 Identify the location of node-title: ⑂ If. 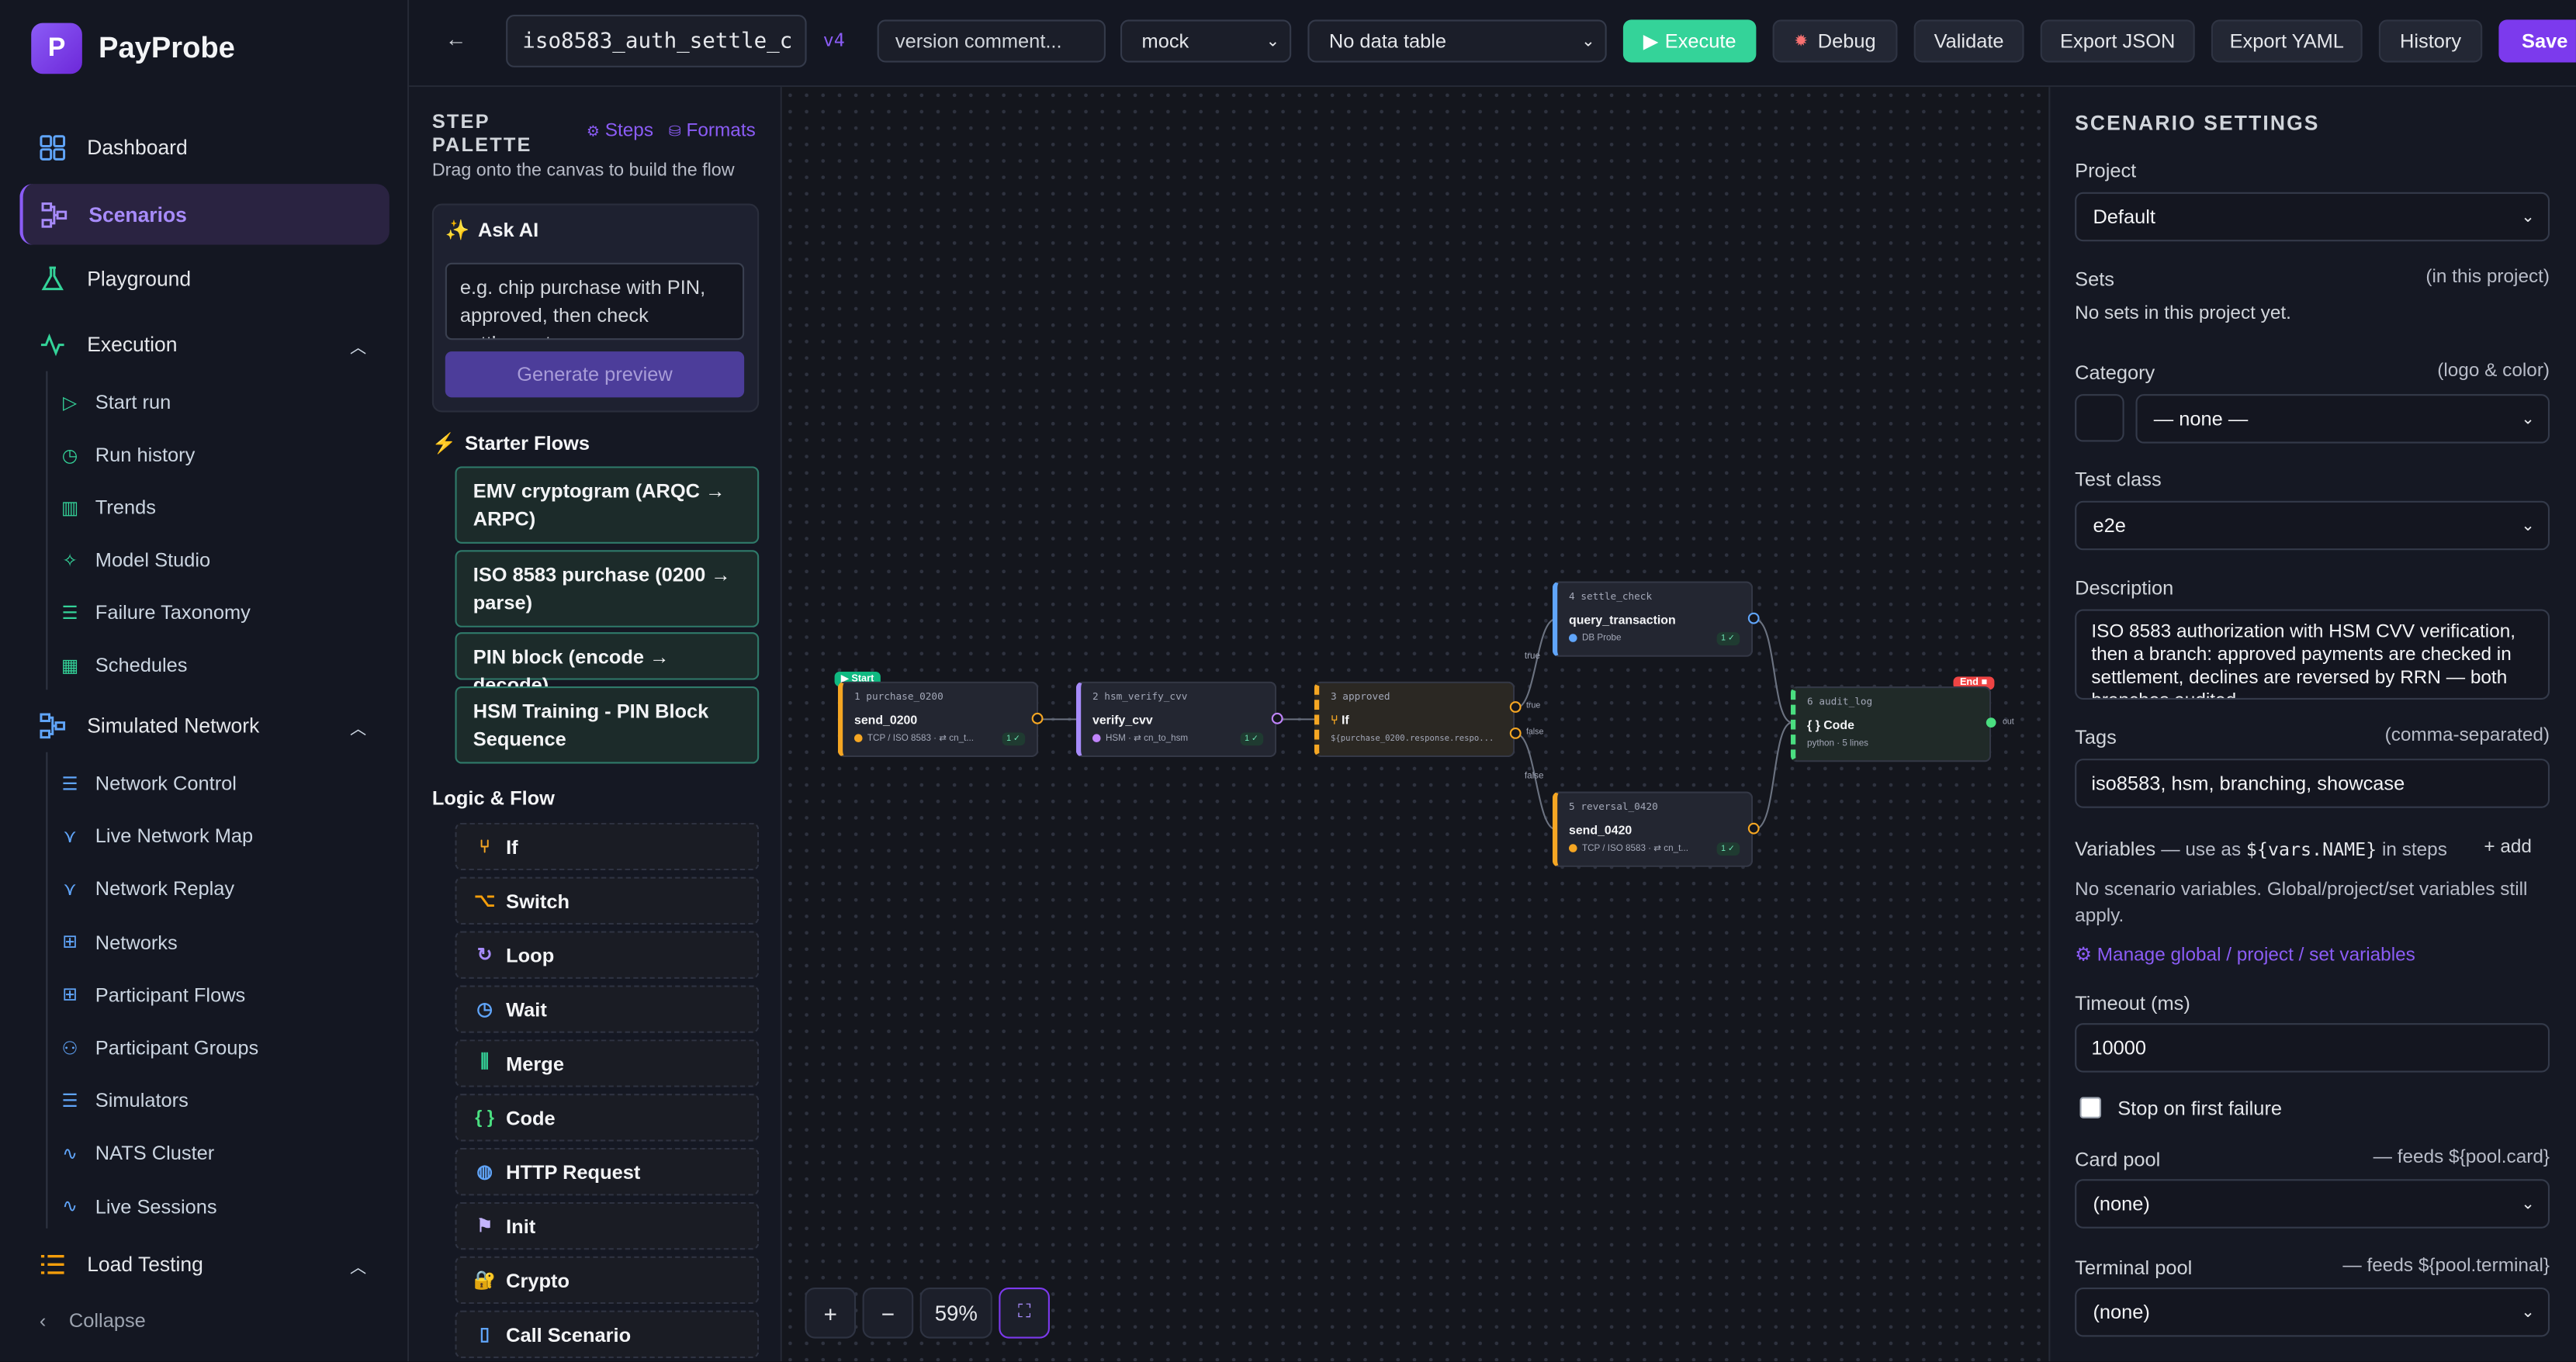
(1340, 720).